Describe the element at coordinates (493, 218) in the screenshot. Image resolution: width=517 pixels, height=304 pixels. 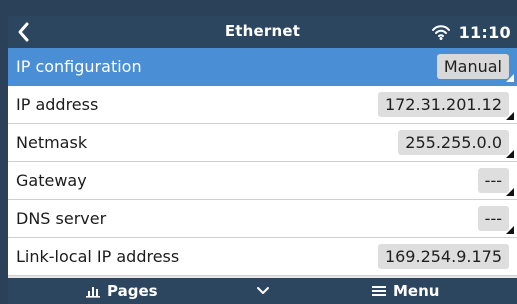
I see `dns-server-value: ---` at that location.